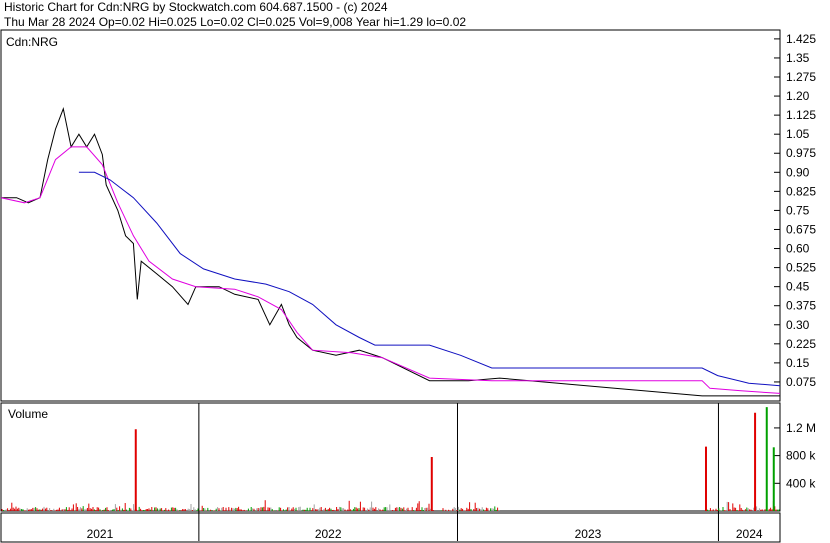 The width and height of the screenshot is (830, 543). I want to click on price-tick-label: 0.975, so click(801, 153).